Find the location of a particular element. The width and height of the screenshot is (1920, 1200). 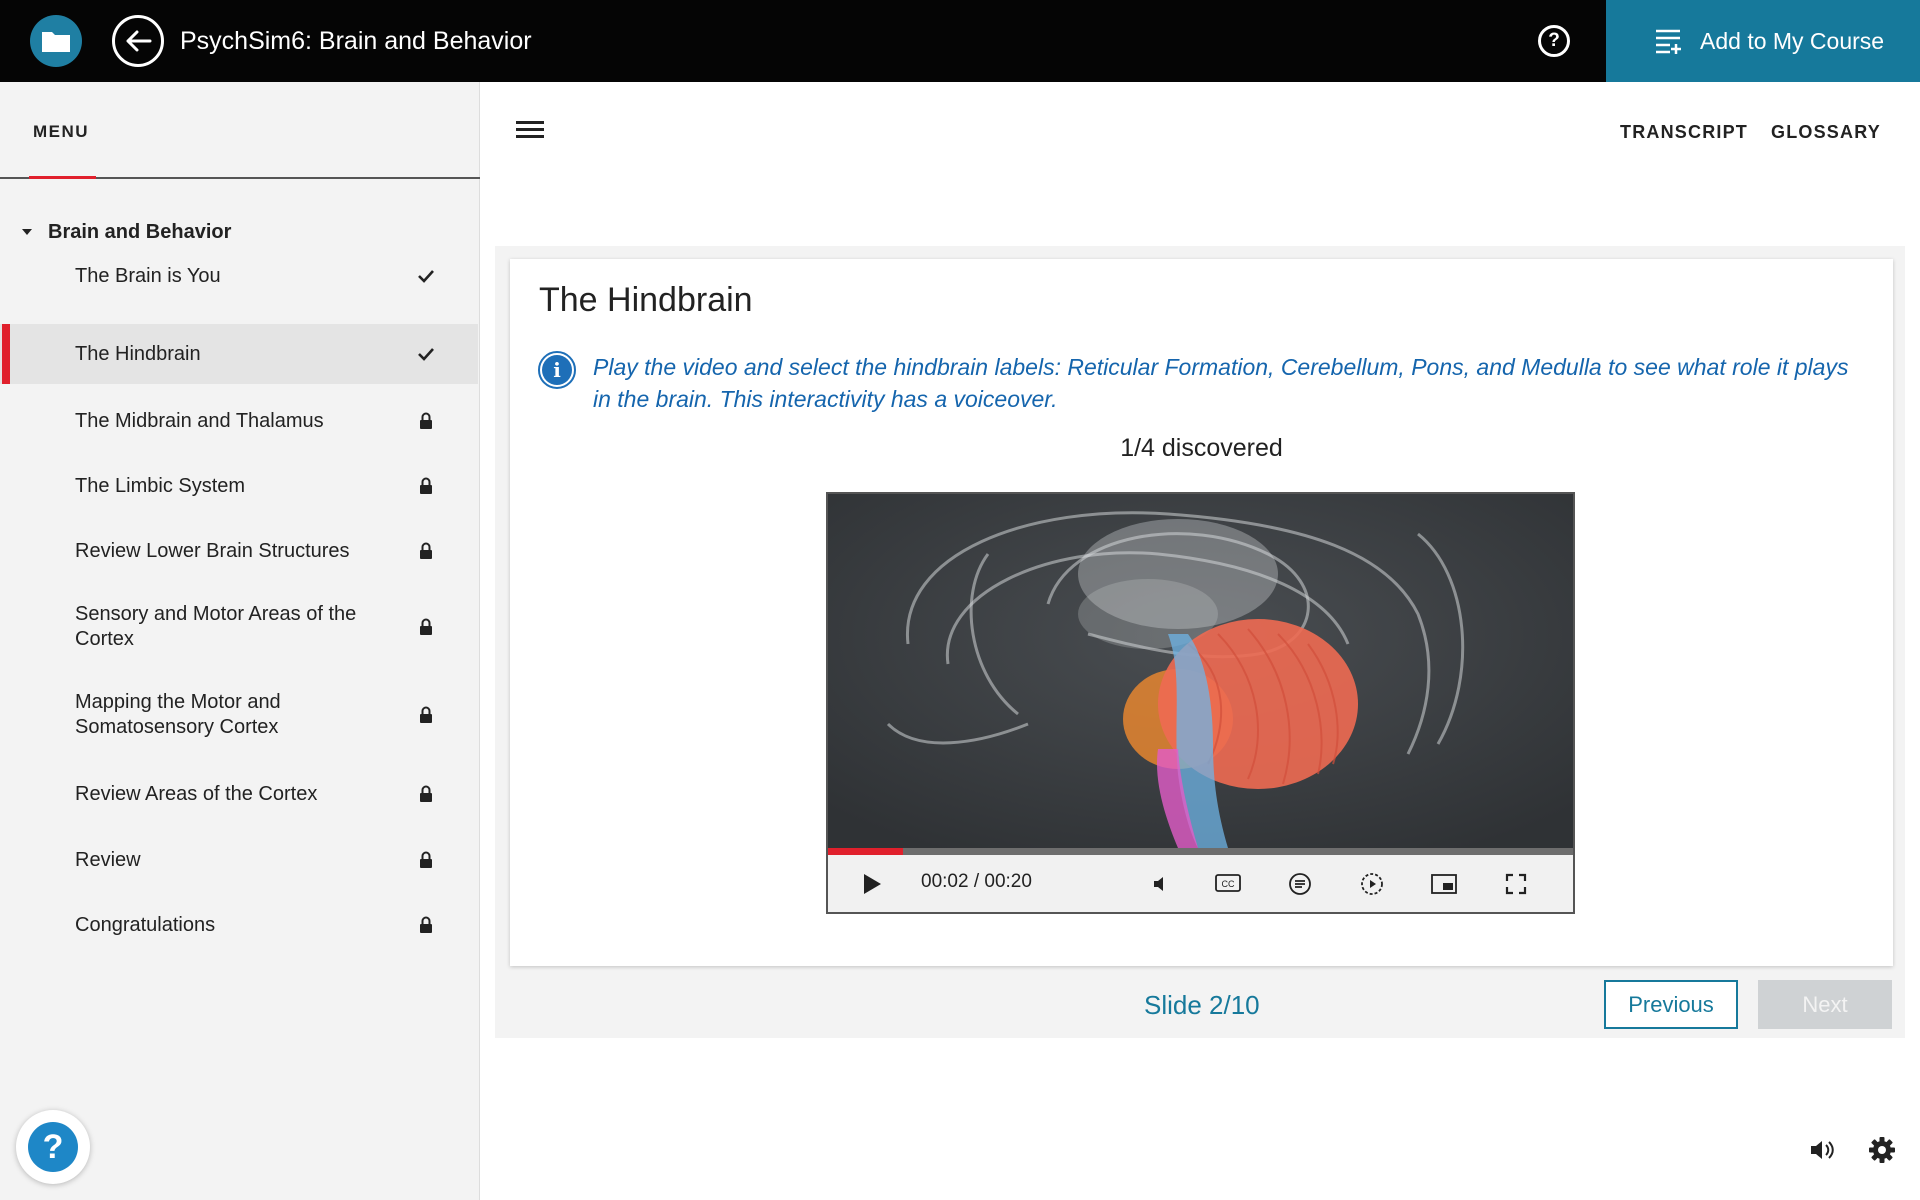

question-icon: ? is located at coordinates (53, 1147).